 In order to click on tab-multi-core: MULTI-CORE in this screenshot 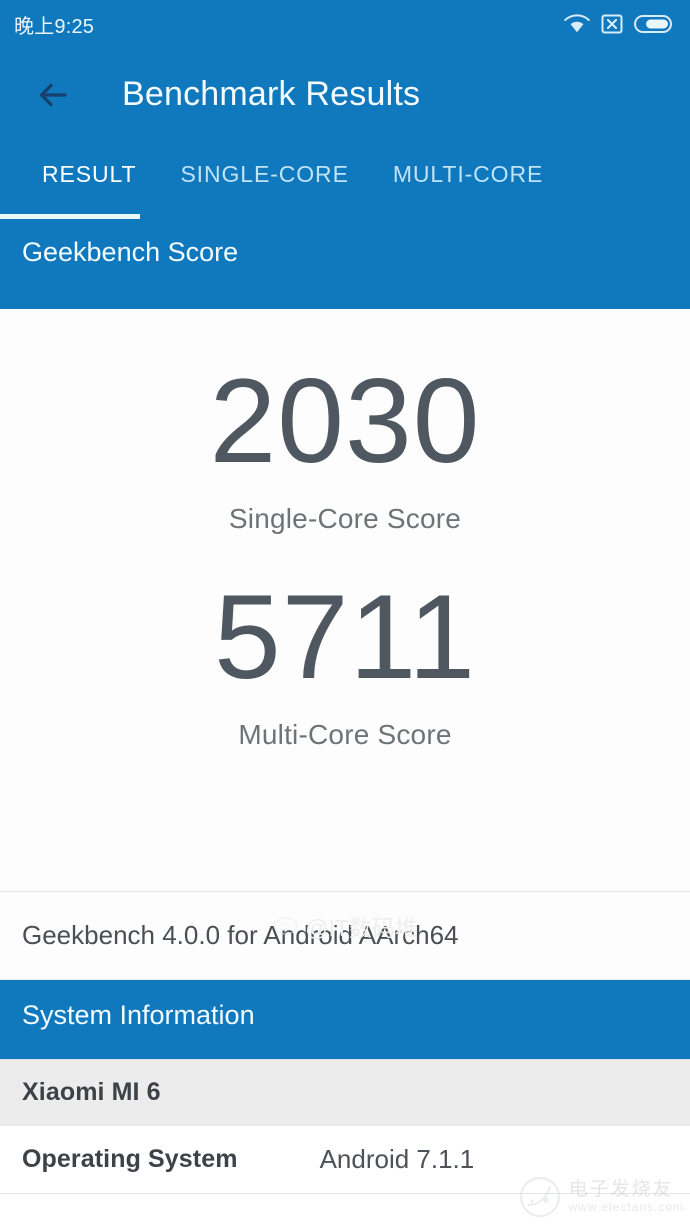, I will do `click(468, 164)`.